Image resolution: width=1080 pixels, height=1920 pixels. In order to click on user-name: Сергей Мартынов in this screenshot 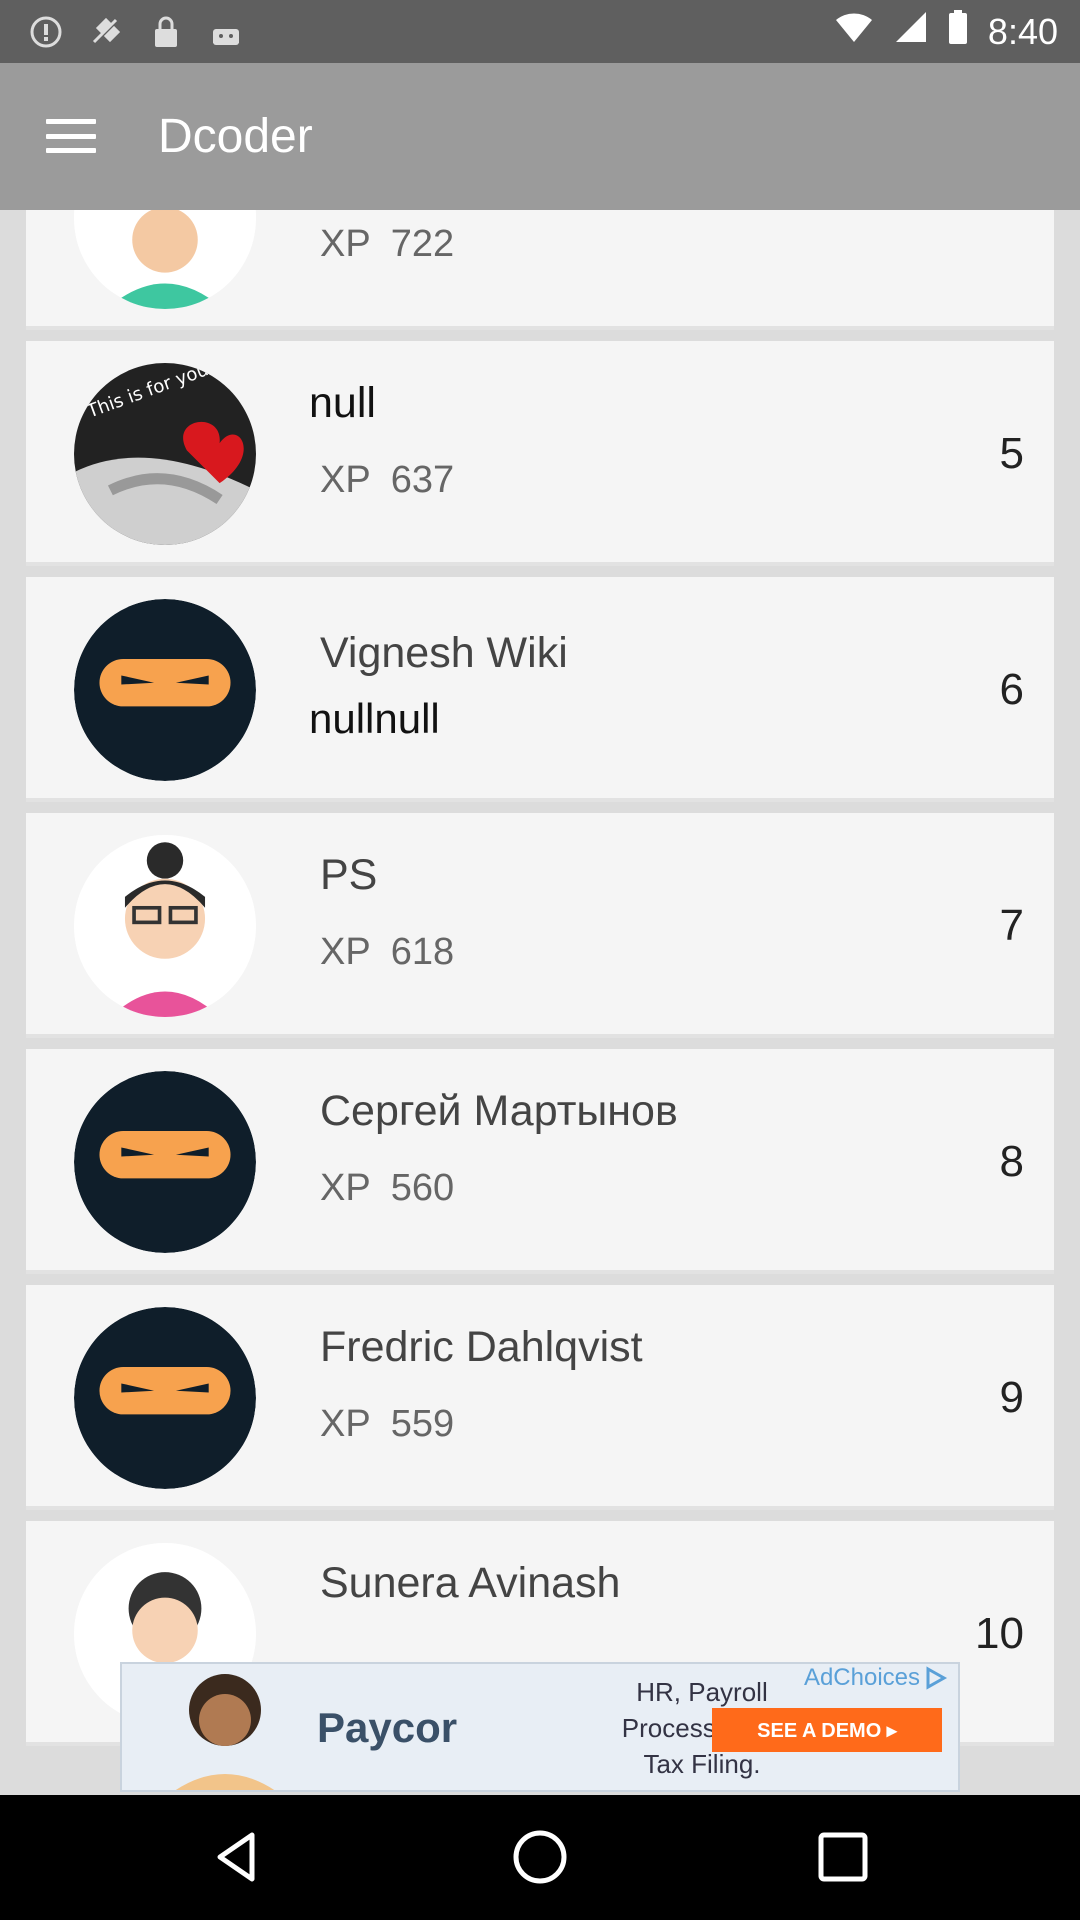, I will do `click(499, 1111)`.